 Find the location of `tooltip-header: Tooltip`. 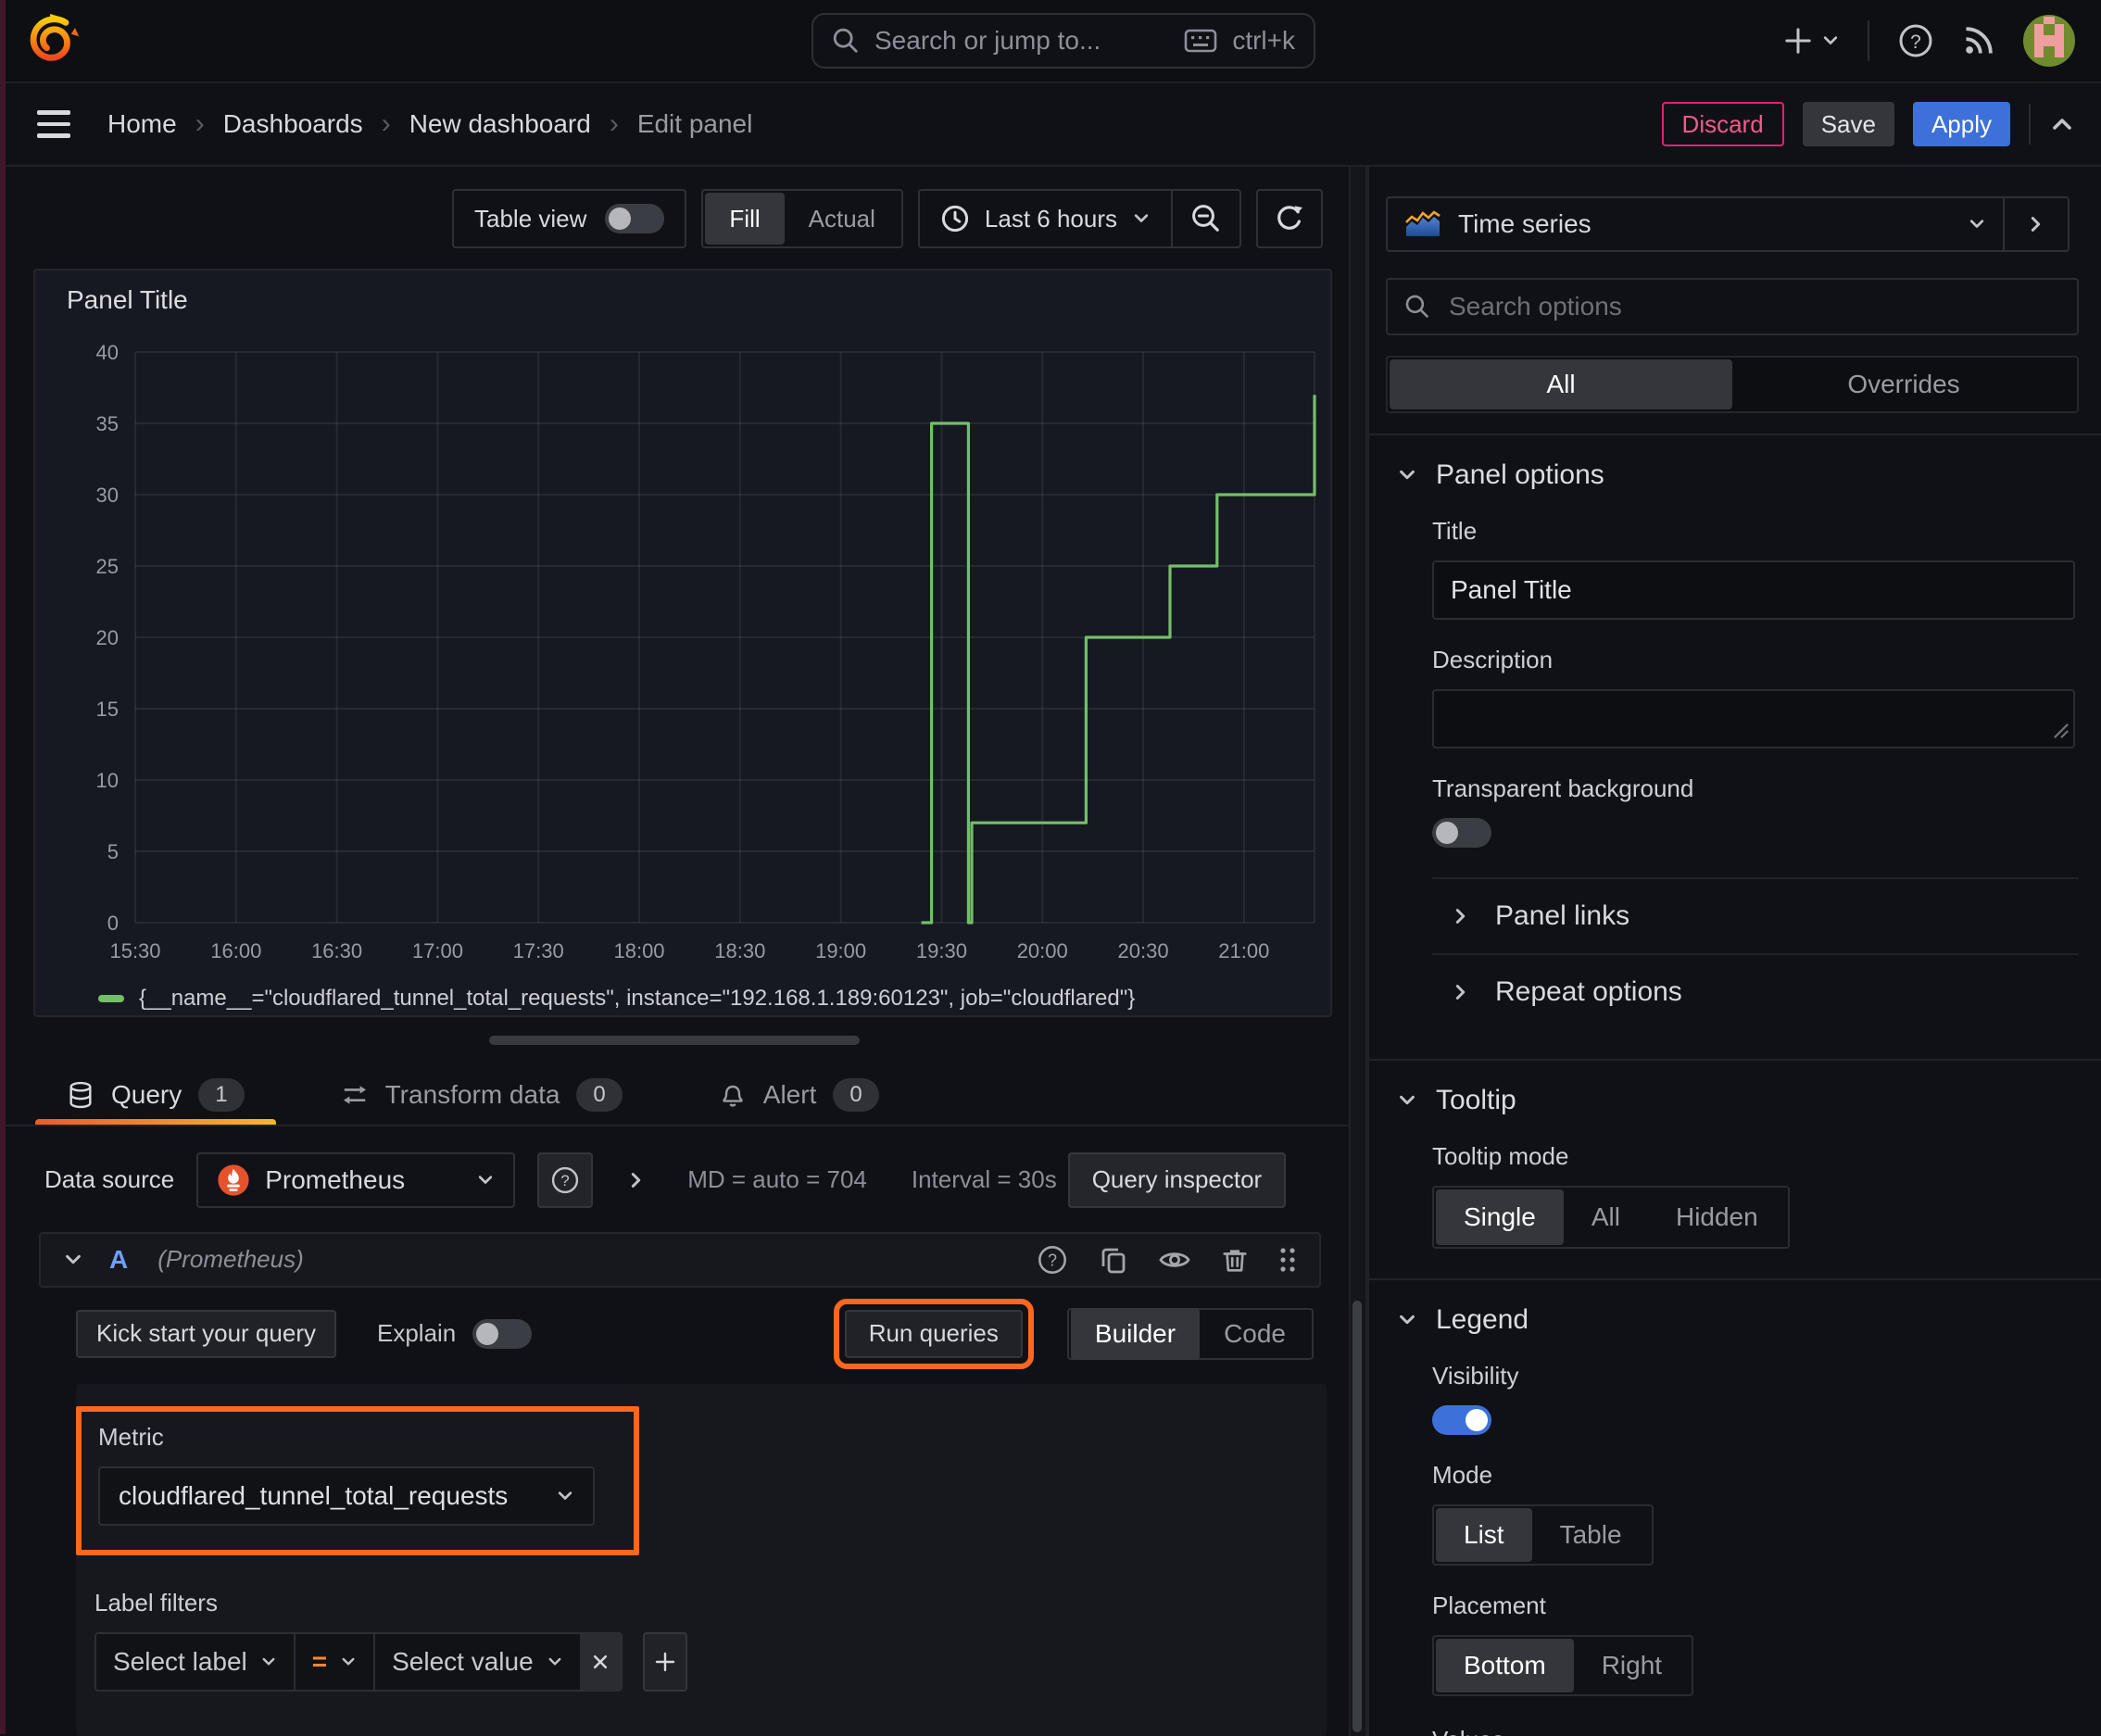

tooltip-header: Tooltip is located at coordinates (1732, 1088).